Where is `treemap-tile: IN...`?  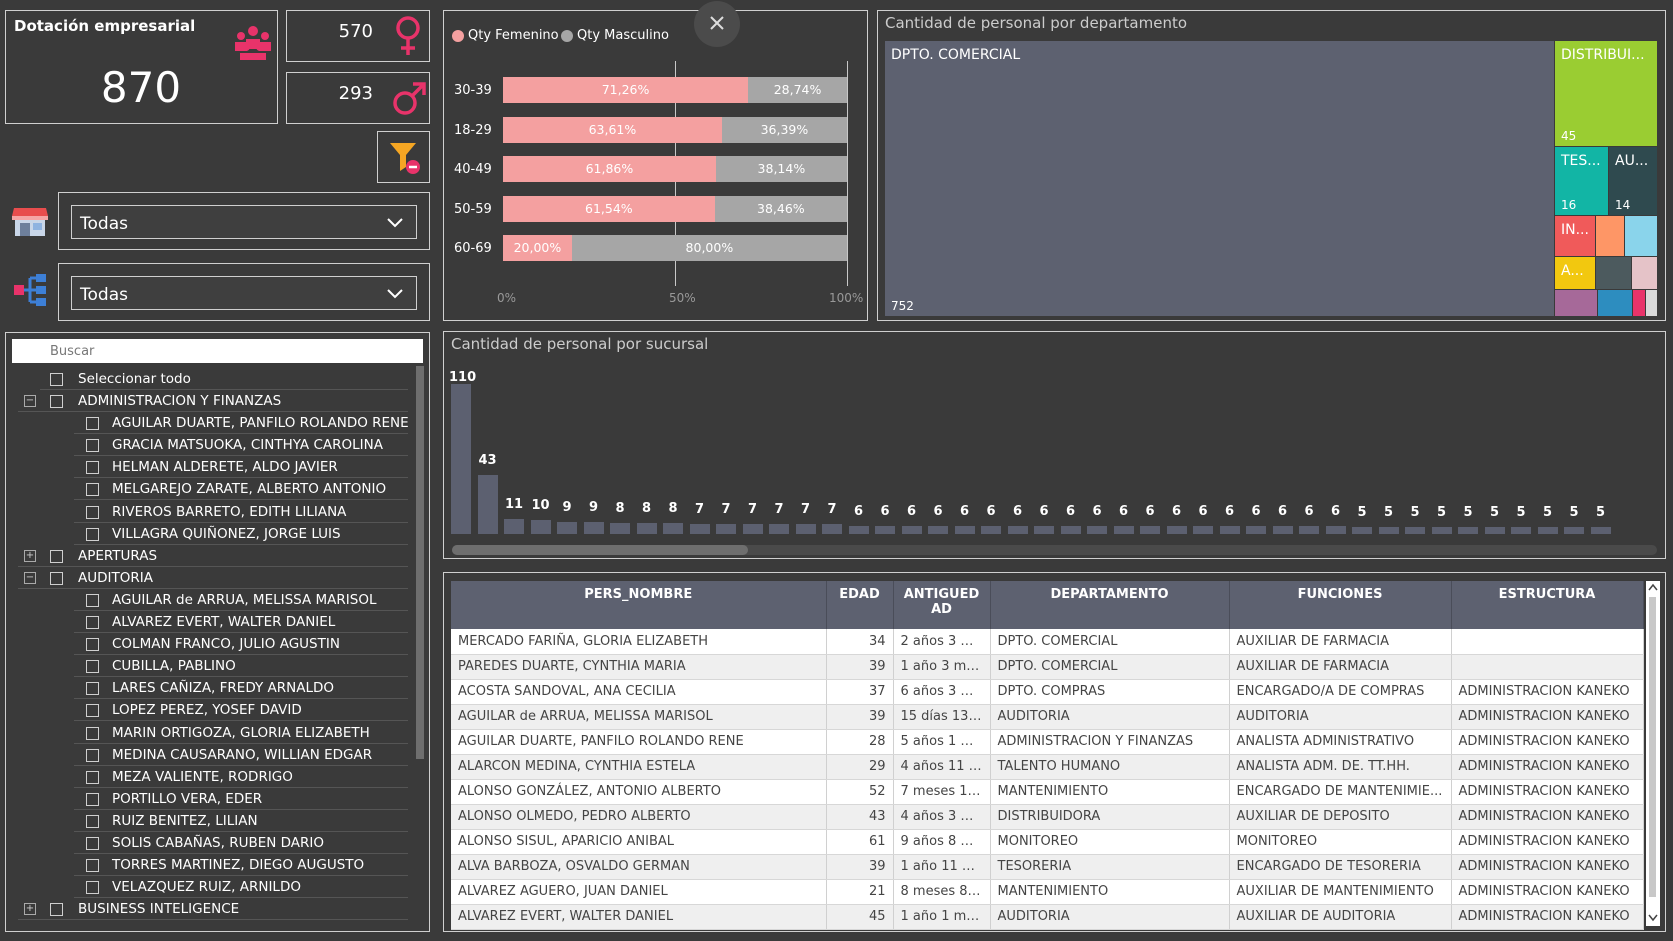
treemap-tile: IN... is located at coordinates (1575, 236).